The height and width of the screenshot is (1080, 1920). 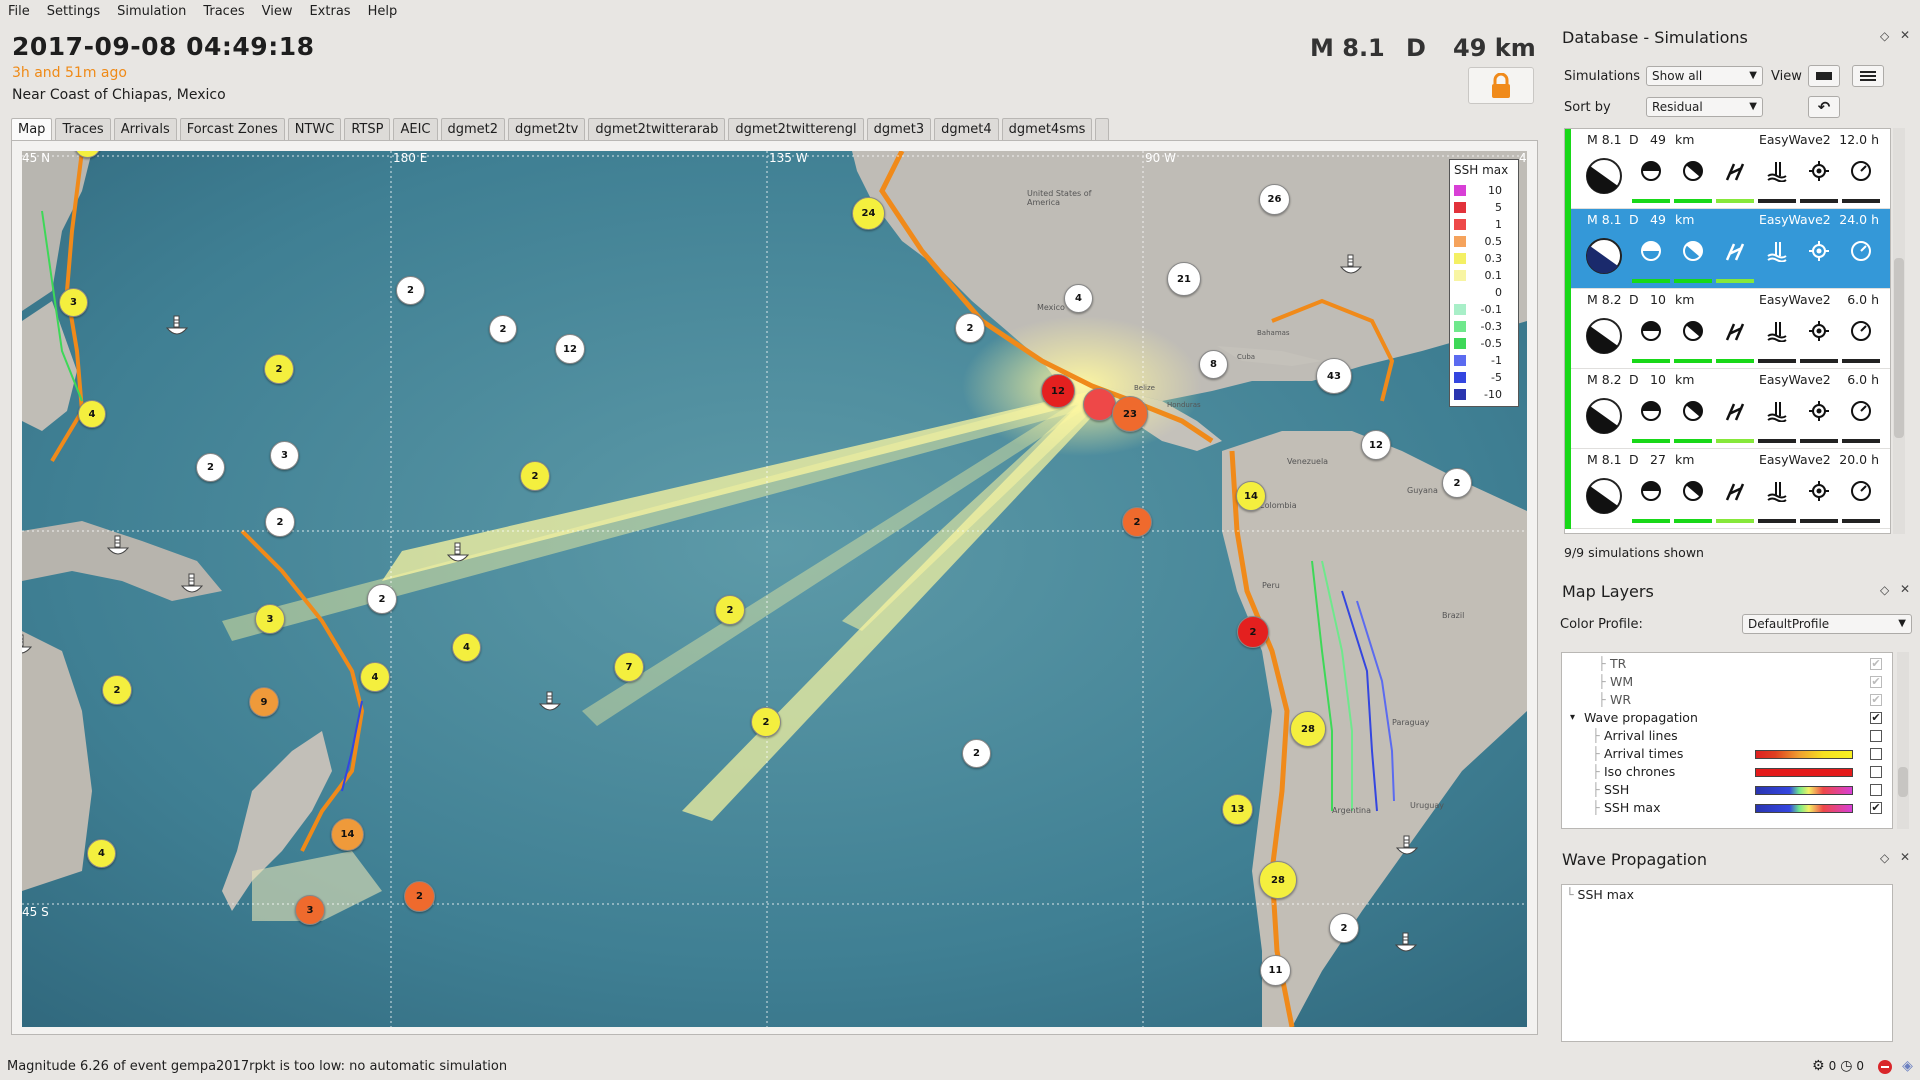 I want to click on layer-wm: ├ WM ✔, so click(x=1722, y=682).